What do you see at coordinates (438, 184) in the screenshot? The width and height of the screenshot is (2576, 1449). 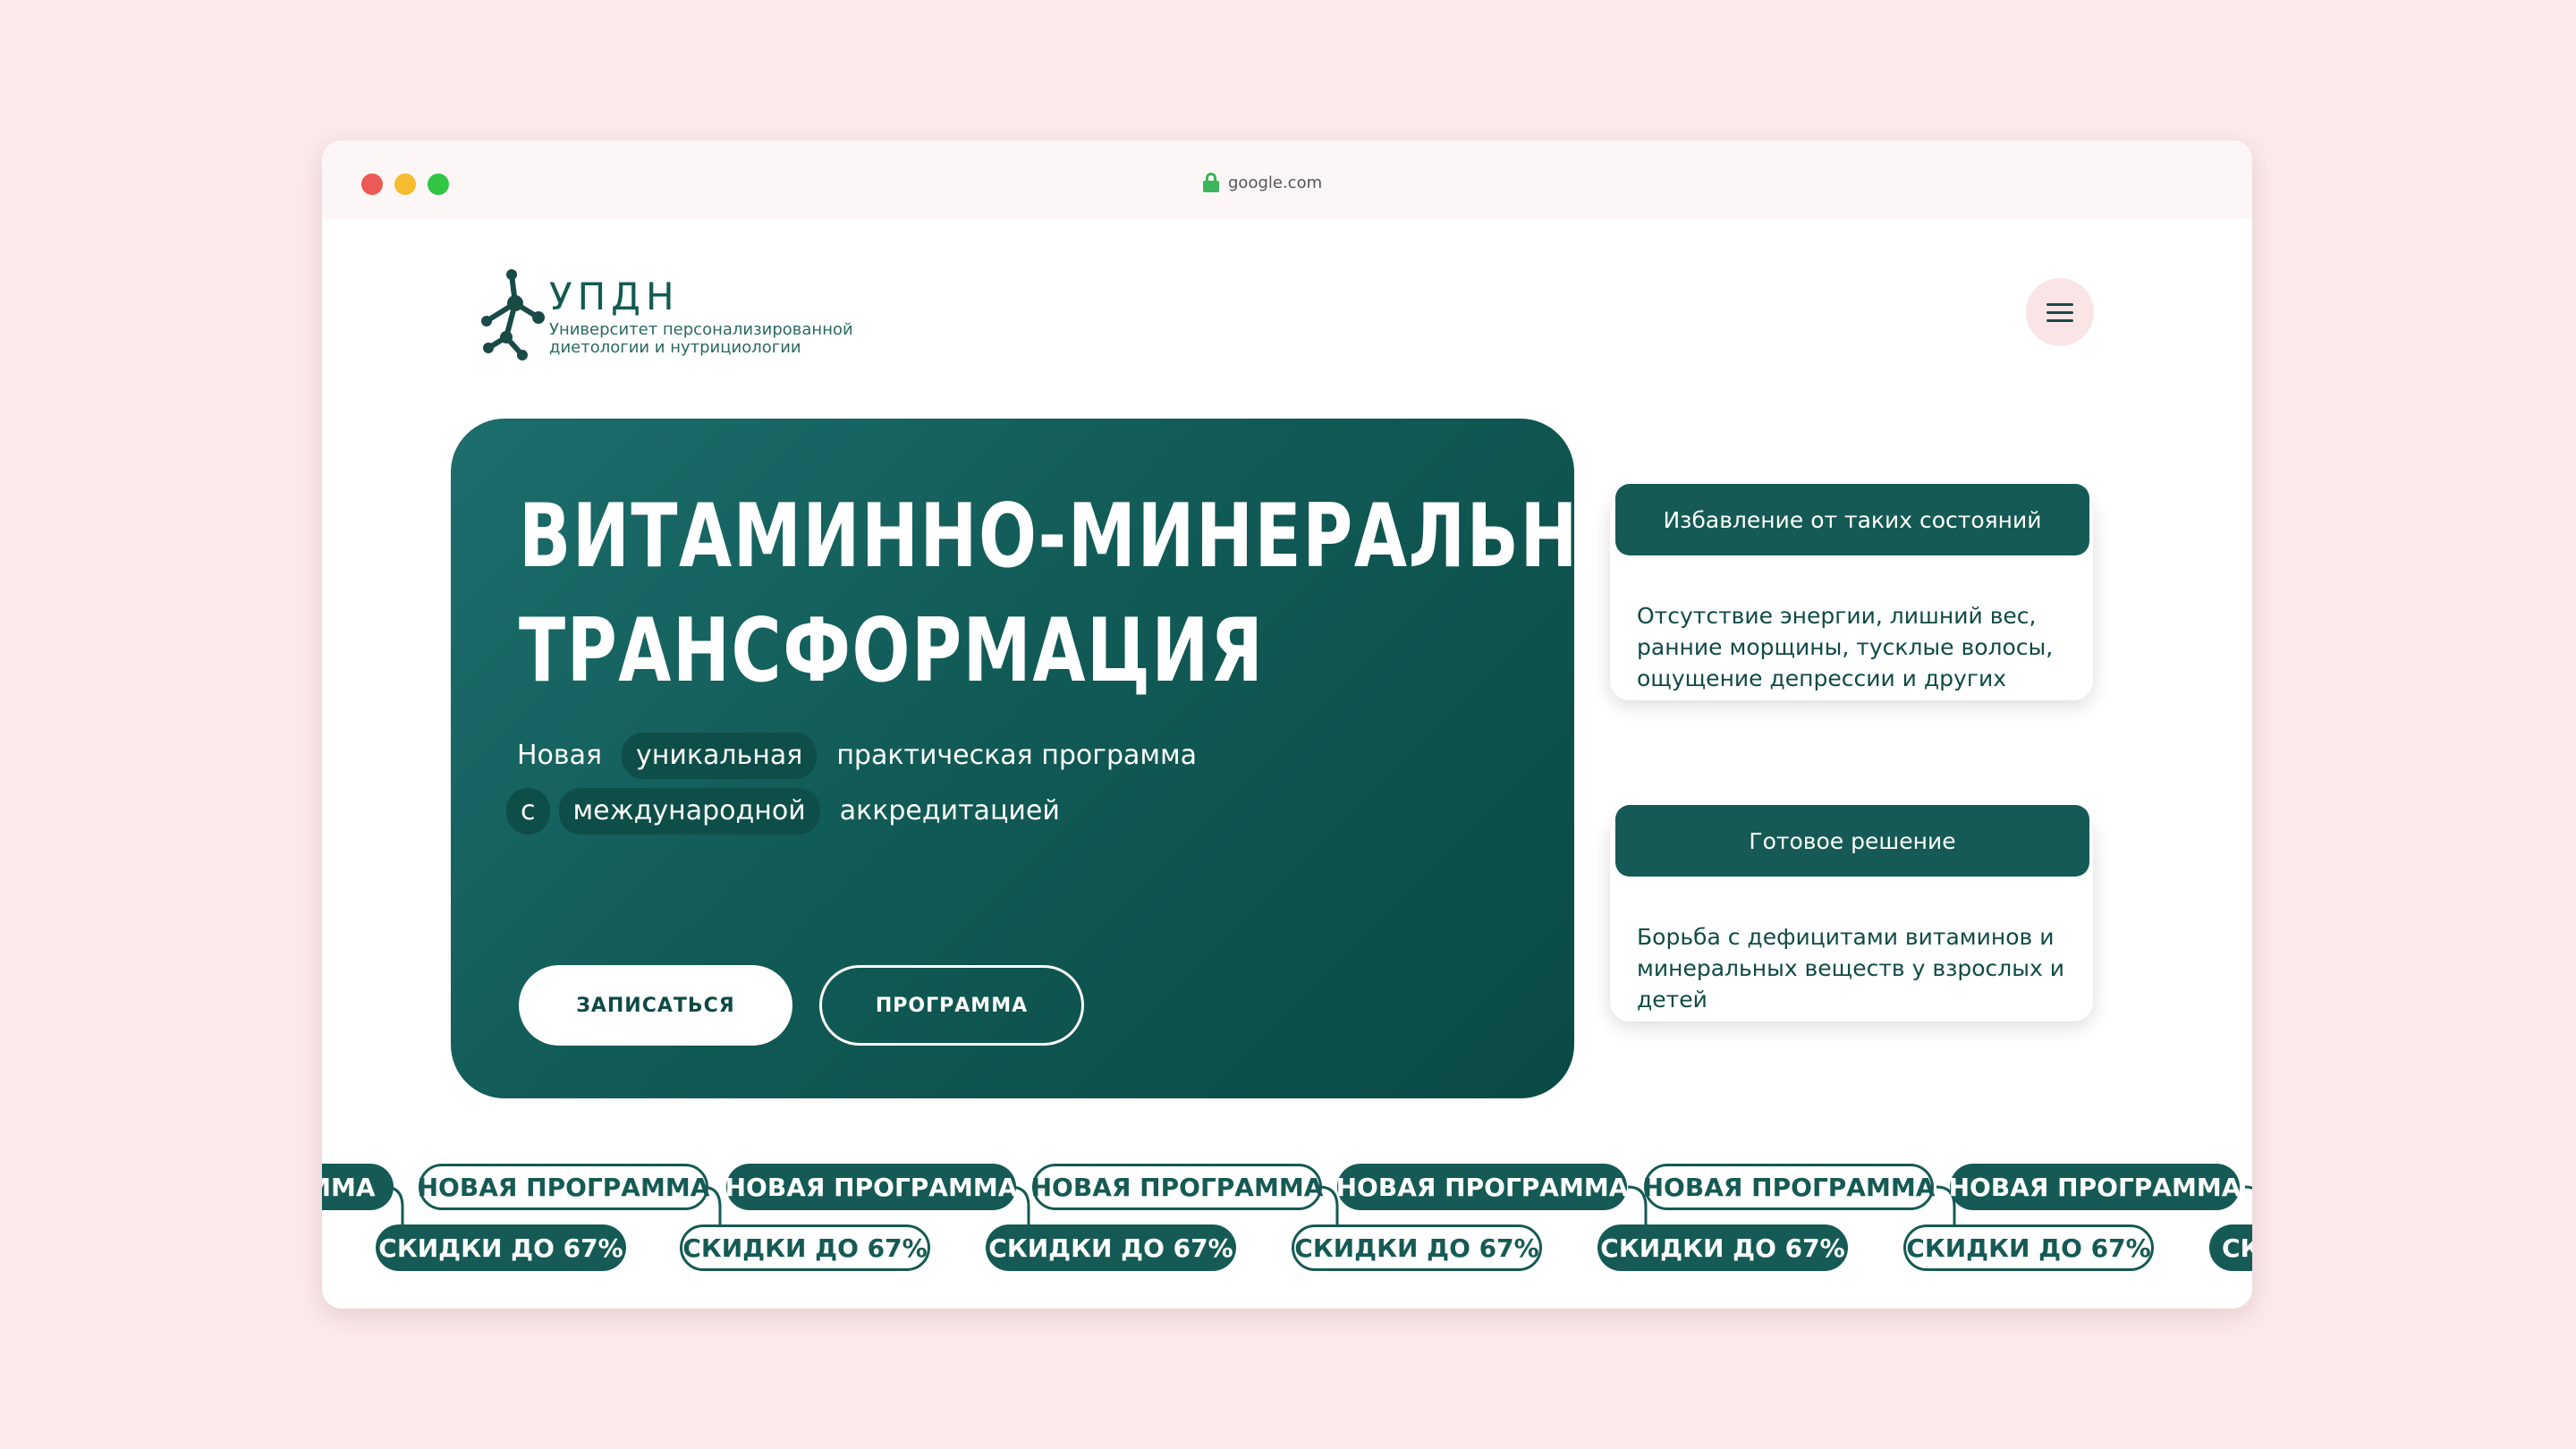 I see `maximize-window-button` at bounding box center [438, 184].